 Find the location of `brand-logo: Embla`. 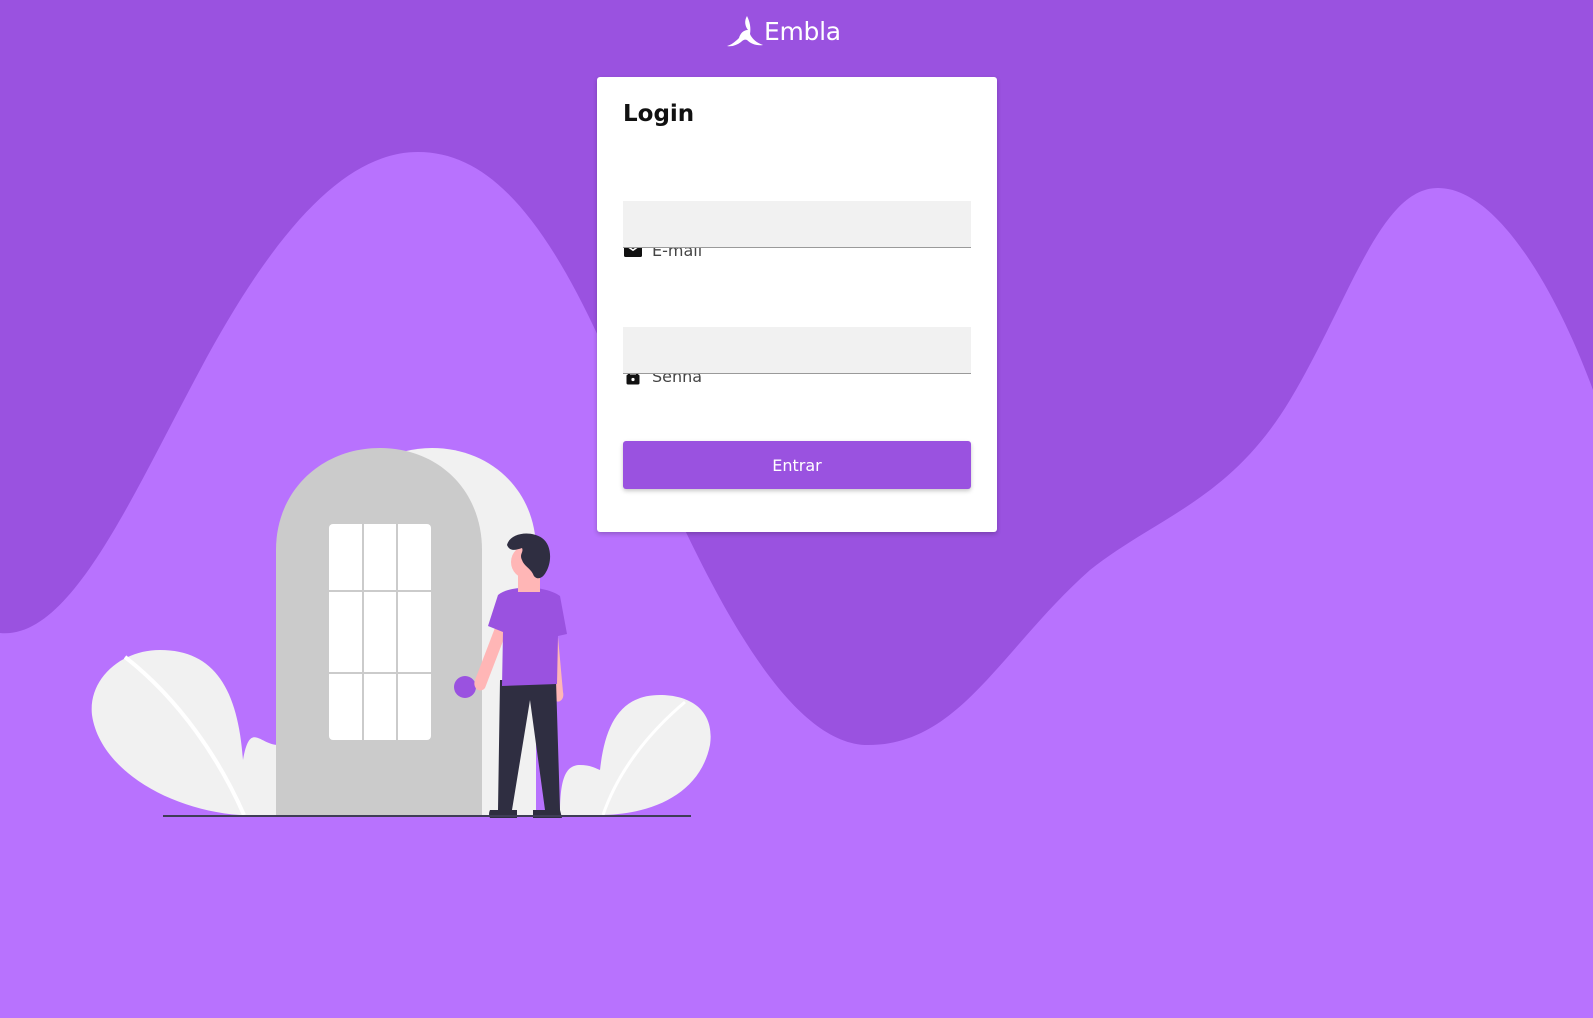

brand-logo: Embla is located at coordinates (784, 32).